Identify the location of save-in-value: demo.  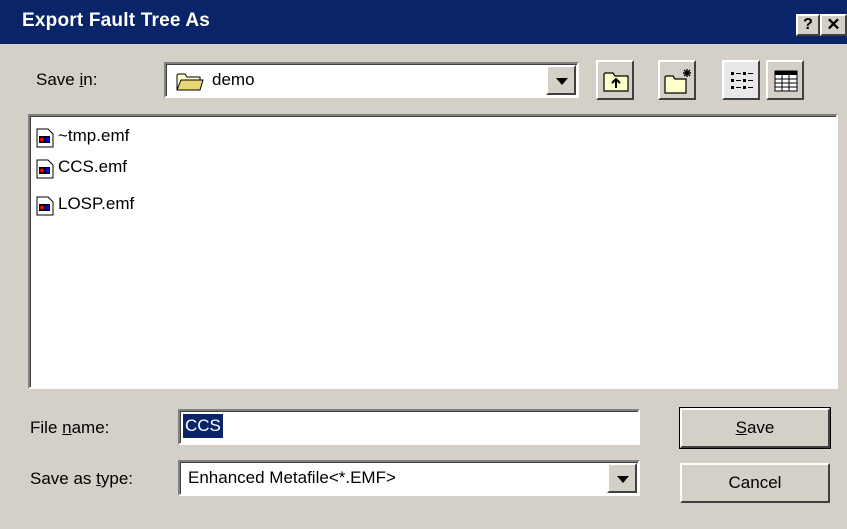
(233, 79).